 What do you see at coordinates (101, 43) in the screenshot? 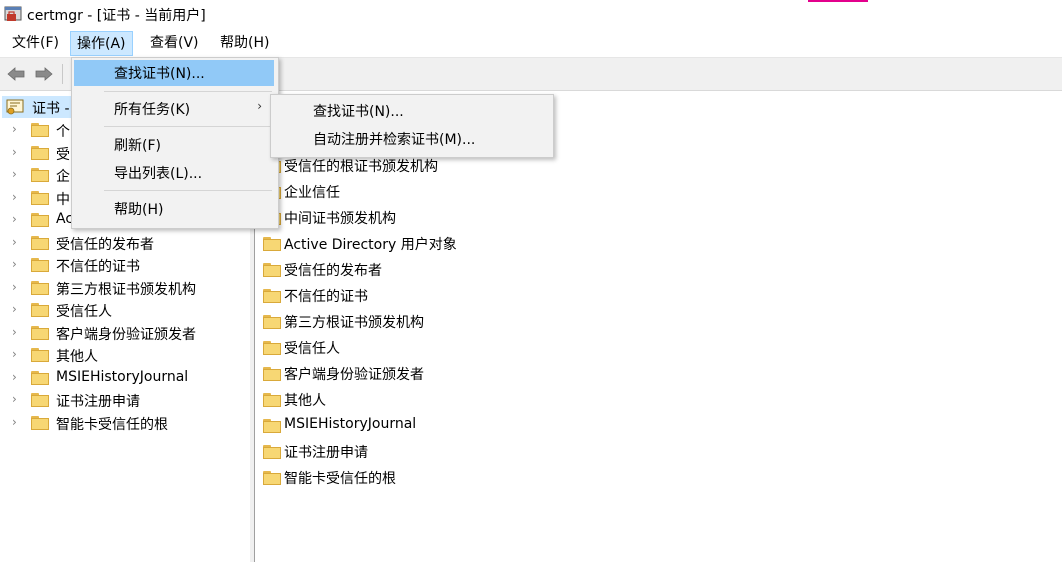
I see `menu-action: 操作(A)` at bounding box center [101, 43].